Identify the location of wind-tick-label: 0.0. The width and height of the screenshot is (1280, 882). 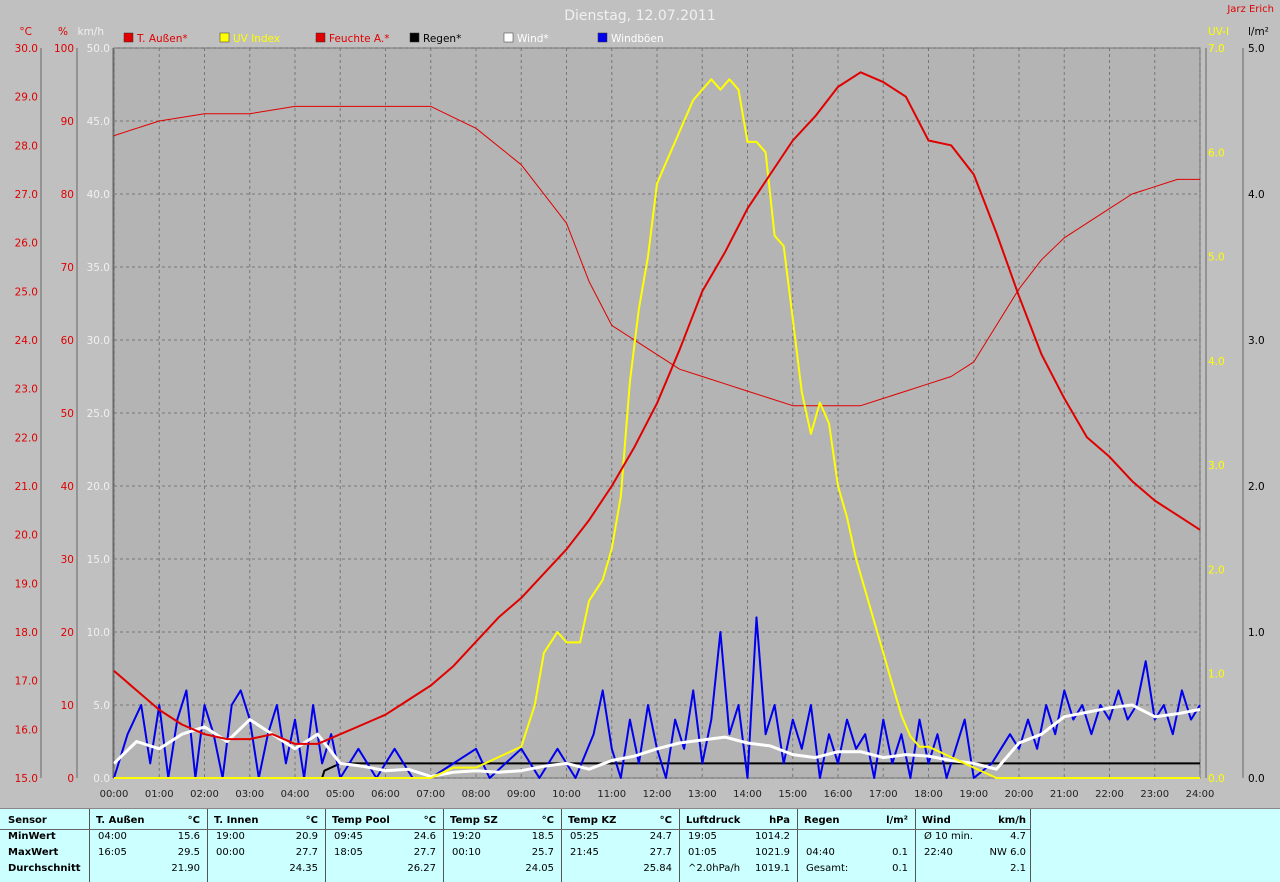
(101, 779).